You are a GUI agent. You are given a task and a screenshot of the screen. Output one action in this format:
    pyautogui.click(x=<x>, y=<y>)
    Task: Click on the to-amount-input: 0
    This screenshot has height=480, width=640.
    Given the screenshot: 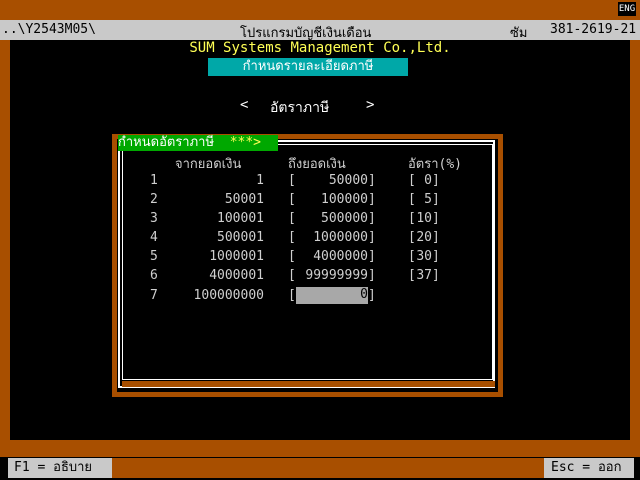 What is the action you would take?
    pyautogui.click(x=332, y=295)
    